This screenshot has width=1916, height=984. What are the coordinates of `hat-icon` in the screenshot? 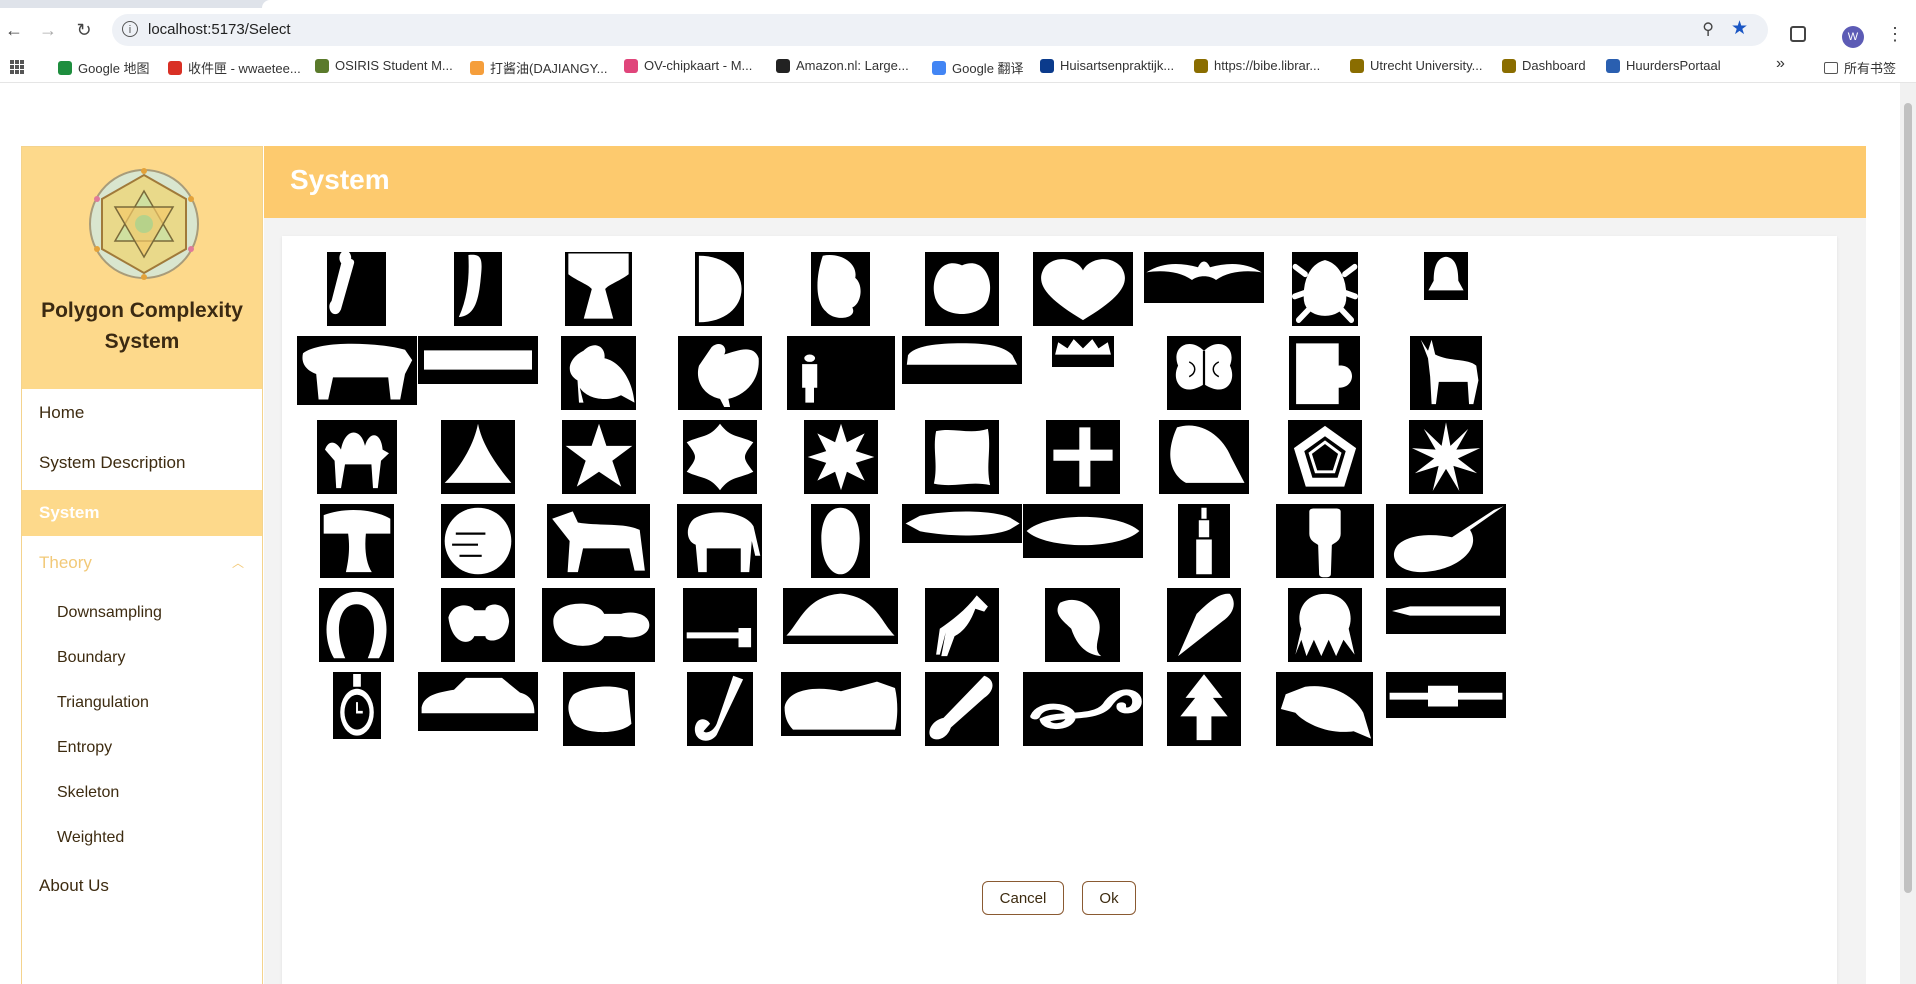 It's located at (840, 616).